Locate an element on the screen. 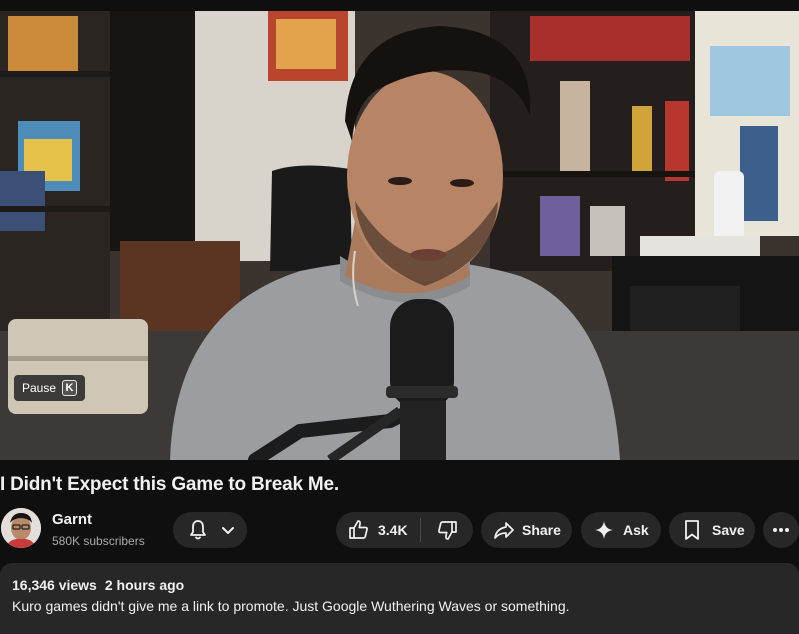 This screenshot has width=799, height=634. bell-icon is located at coordinates (198, 530).